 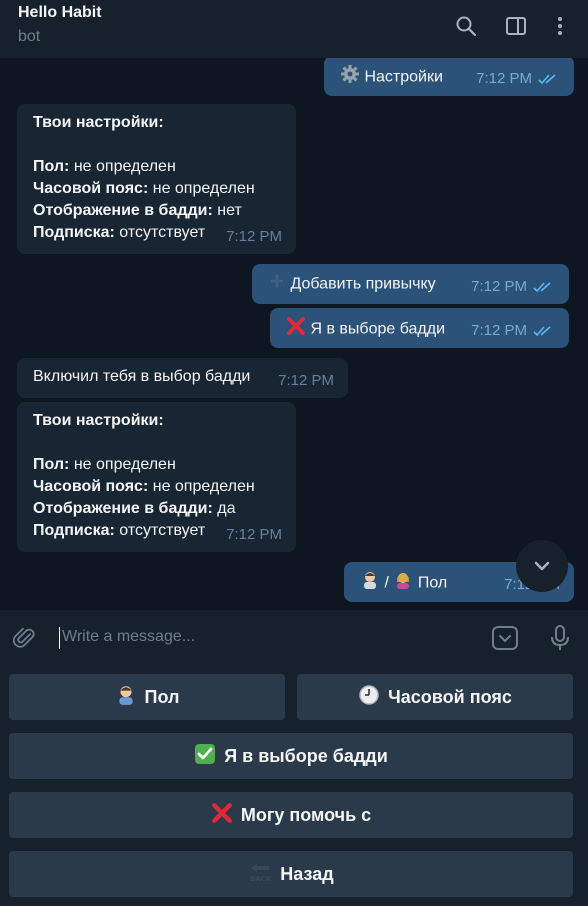 What do you see at coordinates (205, 756) in the screenshot?
I see `check-mark-icon` at bounding box center [205, 756].